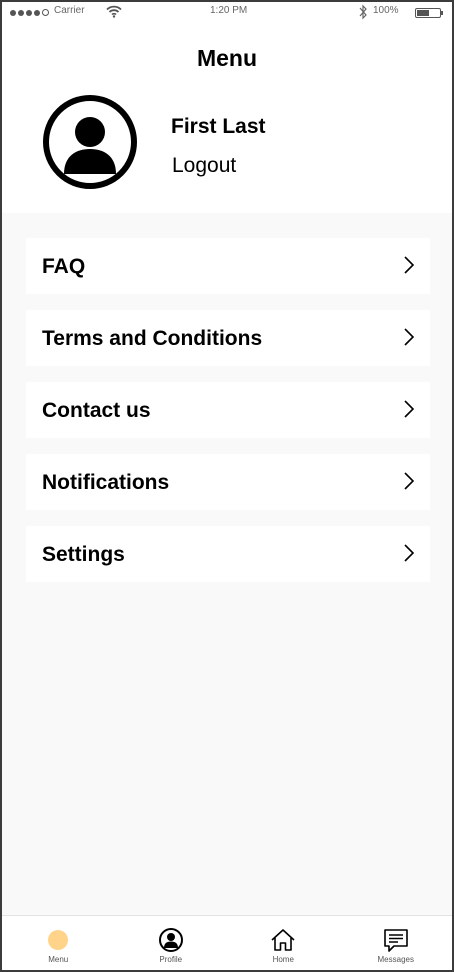 The width and height of the screenshot is (454, 972). Describe the element at coordinates (106, 482) in the screenshot. I see `menu-item-label: Notifications` at that location.